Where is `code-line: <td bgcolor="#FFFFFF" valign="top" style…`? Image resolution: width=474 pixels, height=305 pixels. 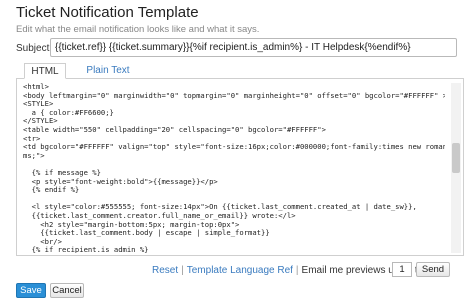
code-line: <td bgcolor="#FFFFFF" valign="top" style… is located at coordinates (234, 147).